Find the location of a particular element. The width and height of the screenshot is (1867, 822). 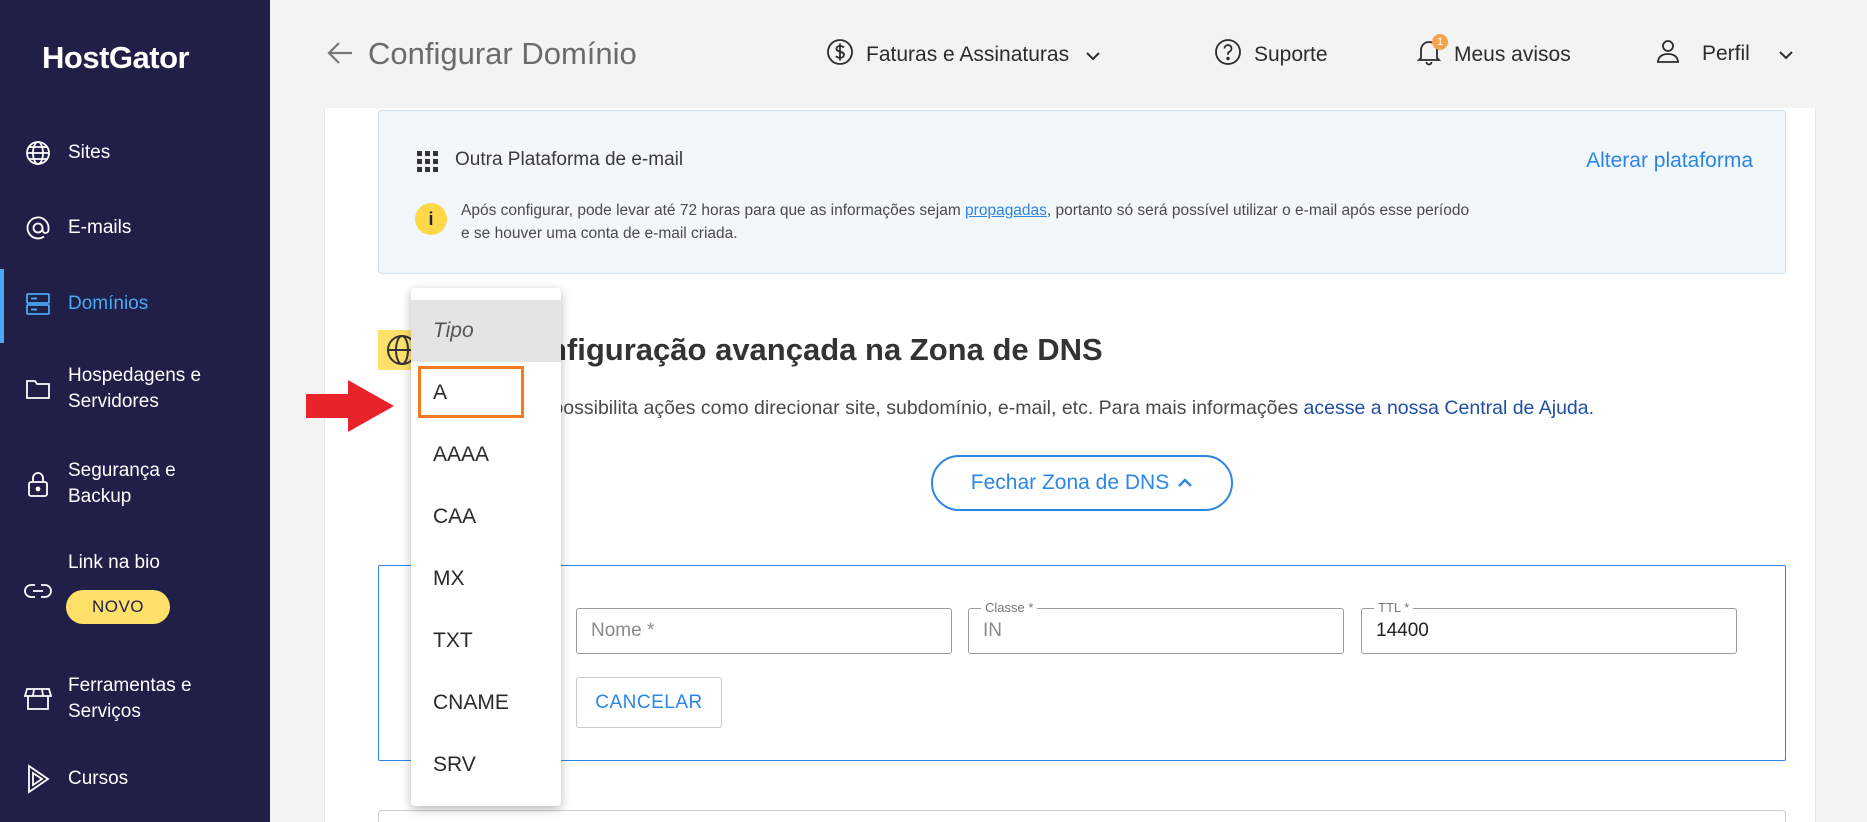

user-icon is located at coordinates (1668, 54).